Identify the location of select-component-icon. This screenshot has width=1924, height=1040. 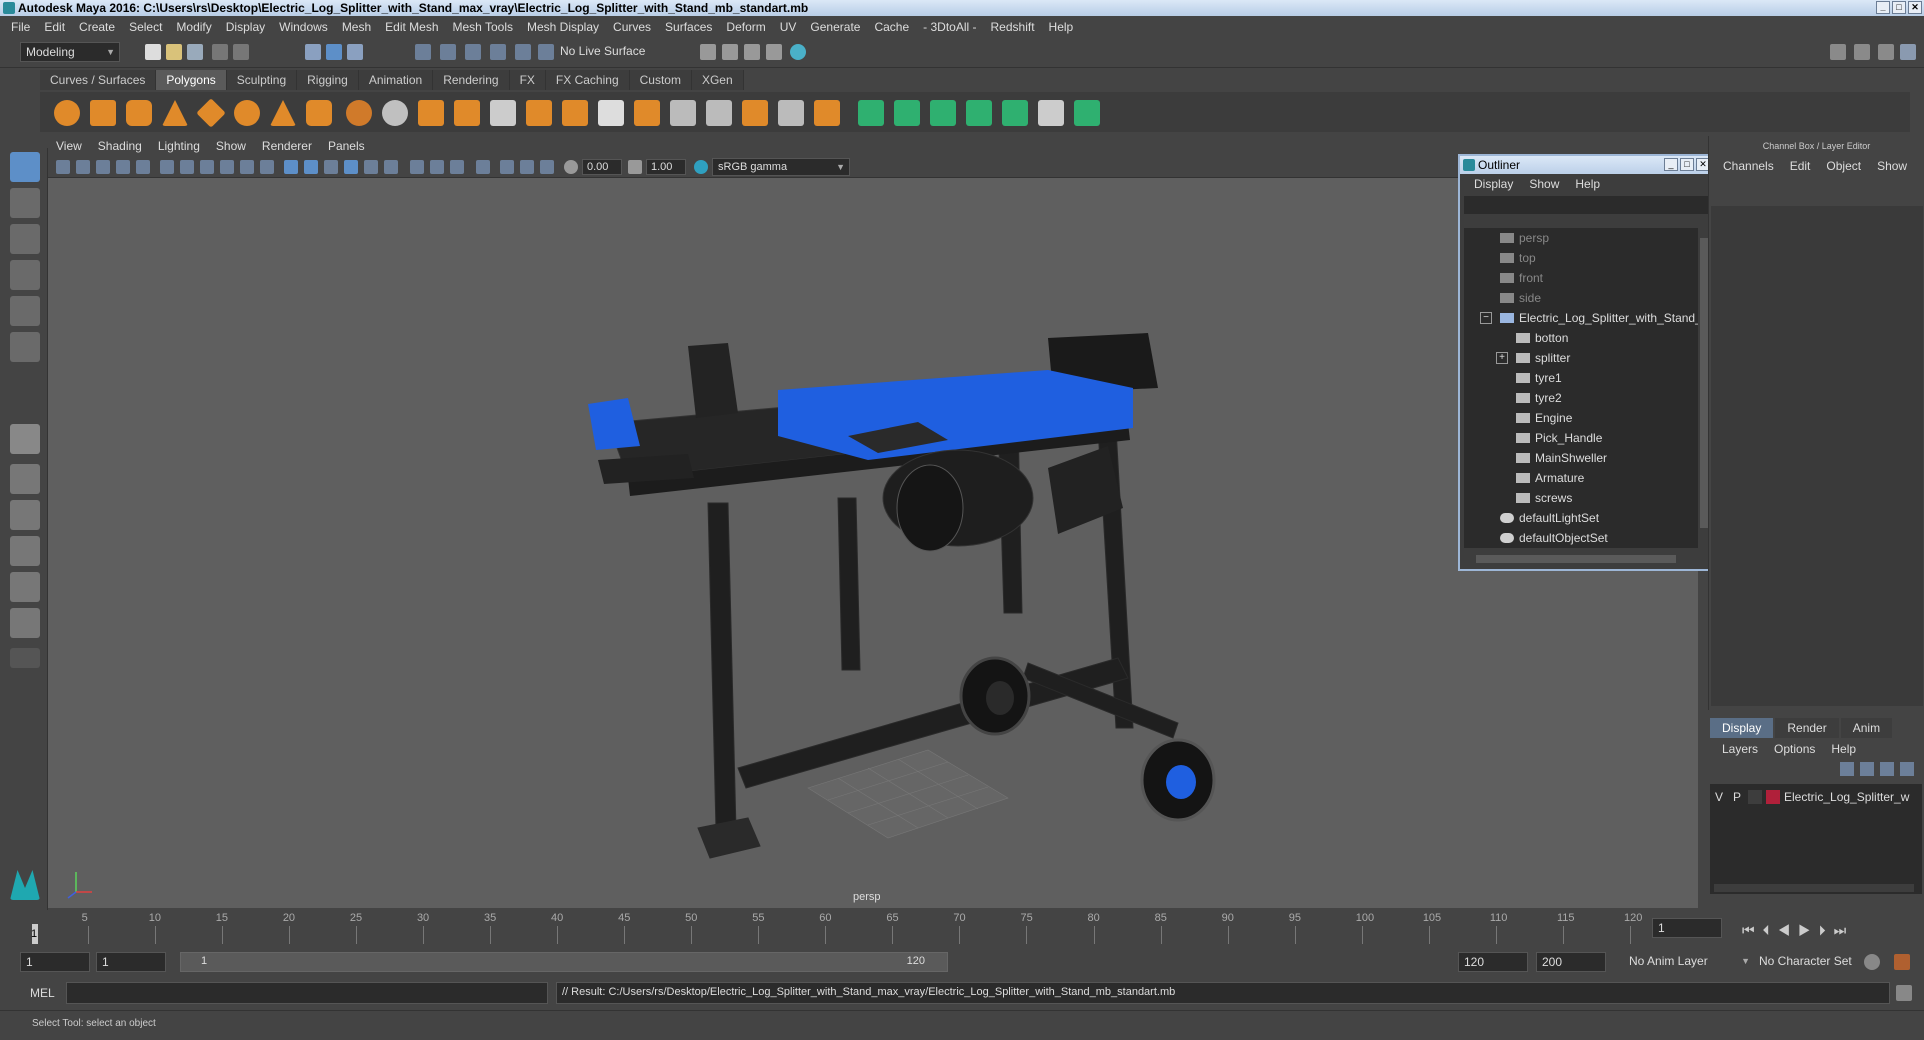
(355, 52).